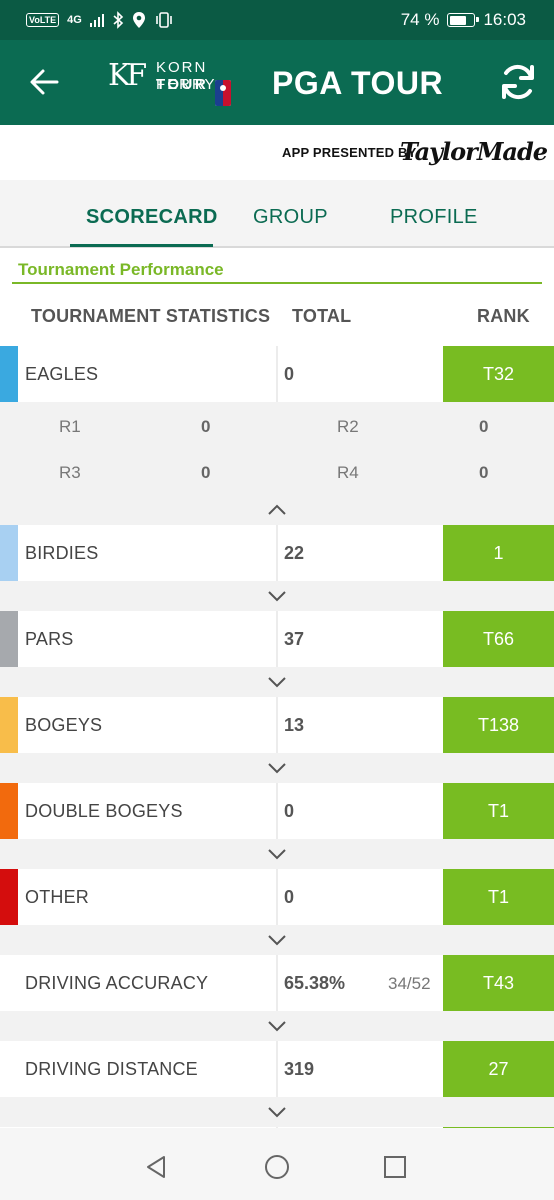 The width and height of the screenshot is (554, 1200). What do you see at coordinates (223, 93) in the screenshot?
I see `pga-tour-badge-icon` at bounding box center [223, 93].